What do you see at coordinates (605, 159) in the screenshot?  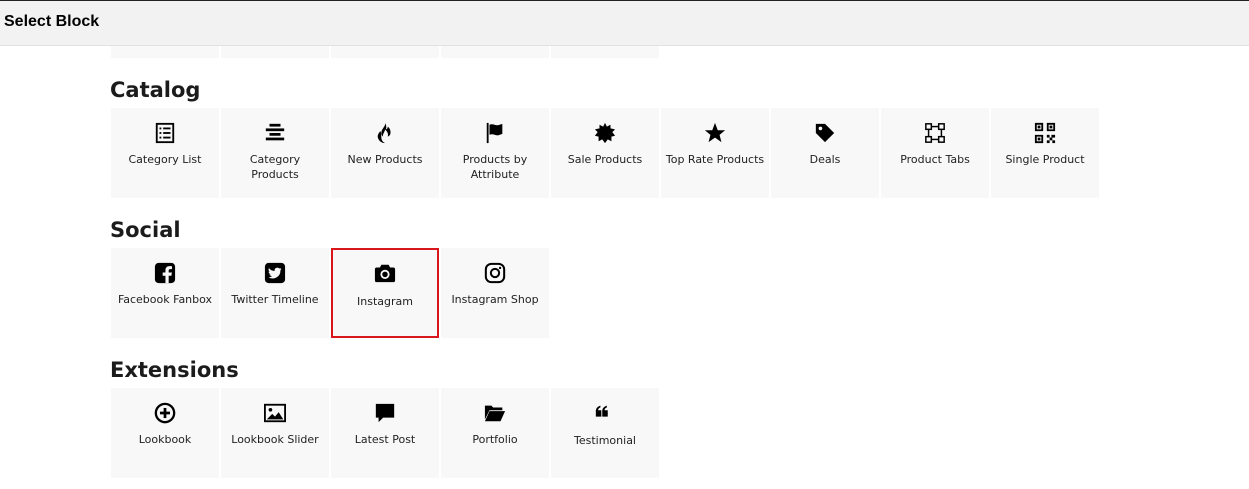 I see `block-label: Sale Products` at bounding box center [605, 159].